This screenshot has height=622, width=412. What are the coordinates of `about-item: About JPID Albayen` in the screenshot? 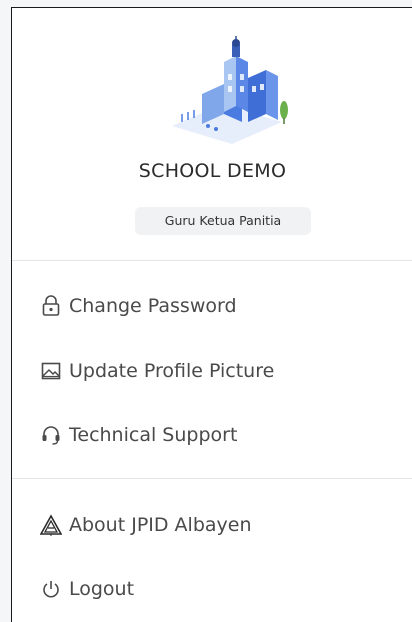 It's located at (146, 525).